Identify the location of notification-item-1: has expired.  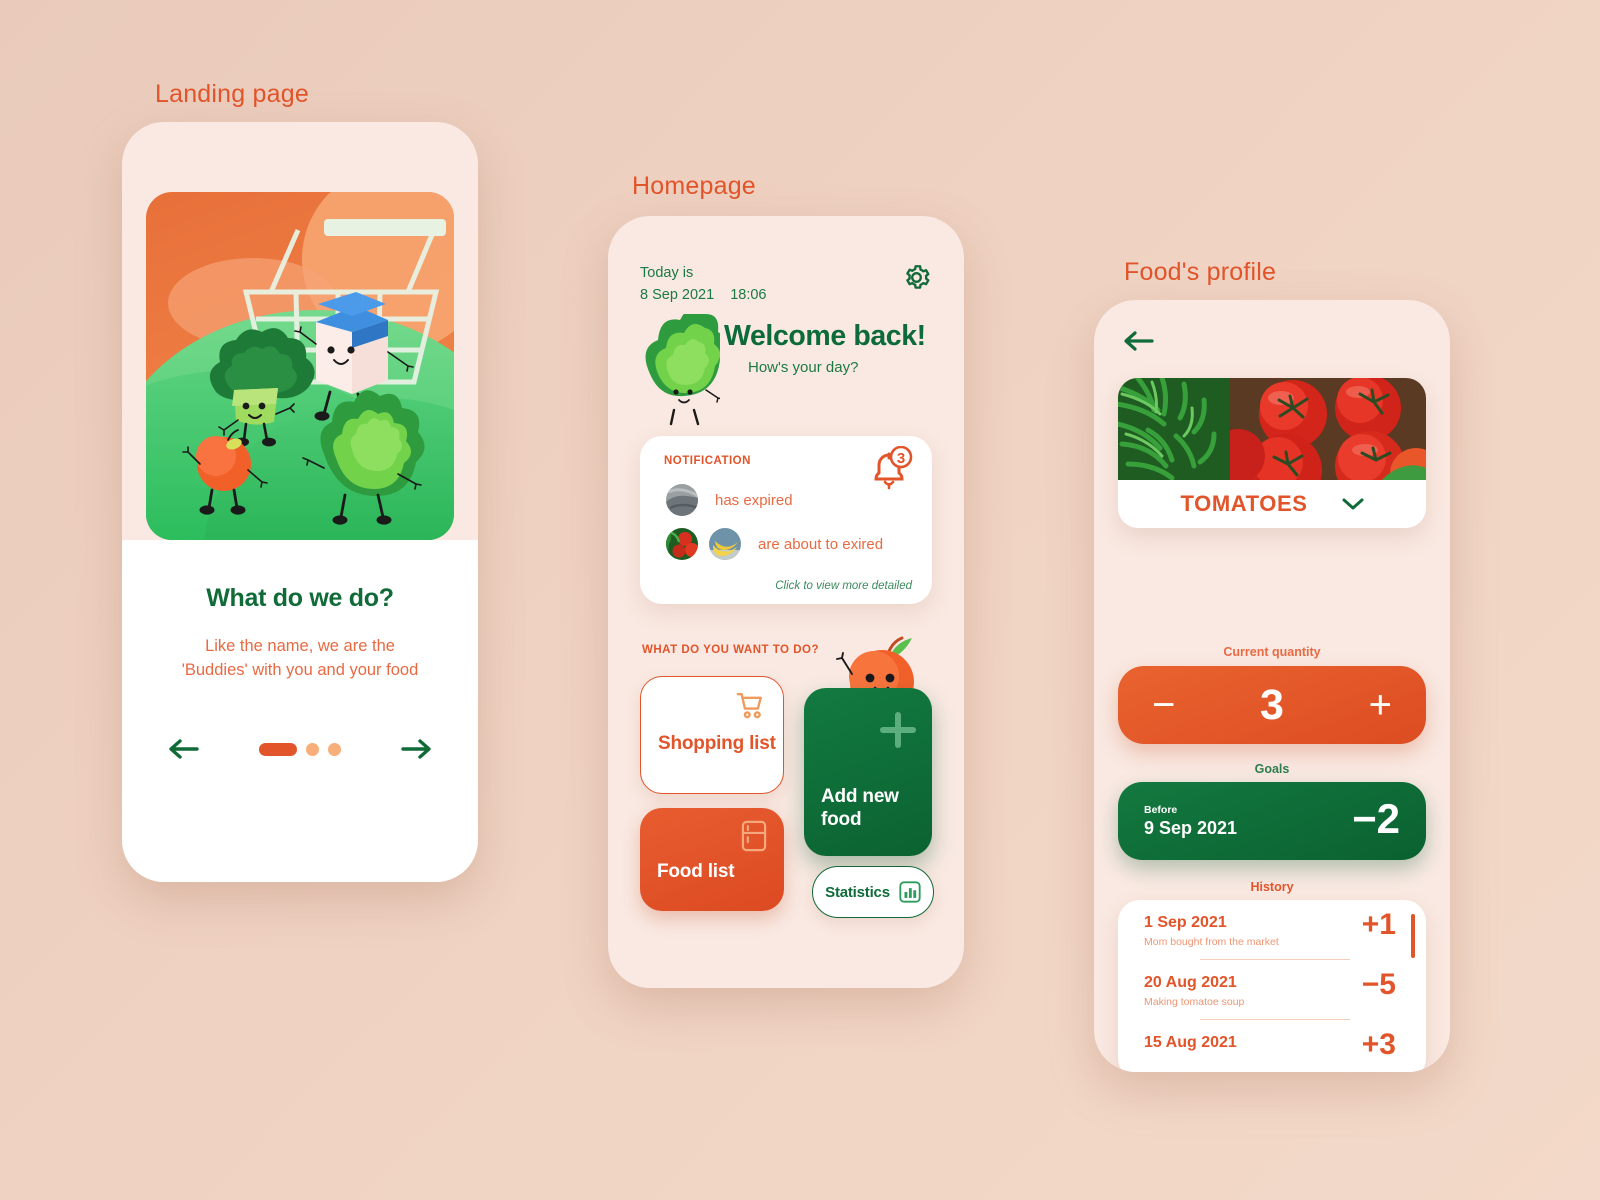
(729, 500).